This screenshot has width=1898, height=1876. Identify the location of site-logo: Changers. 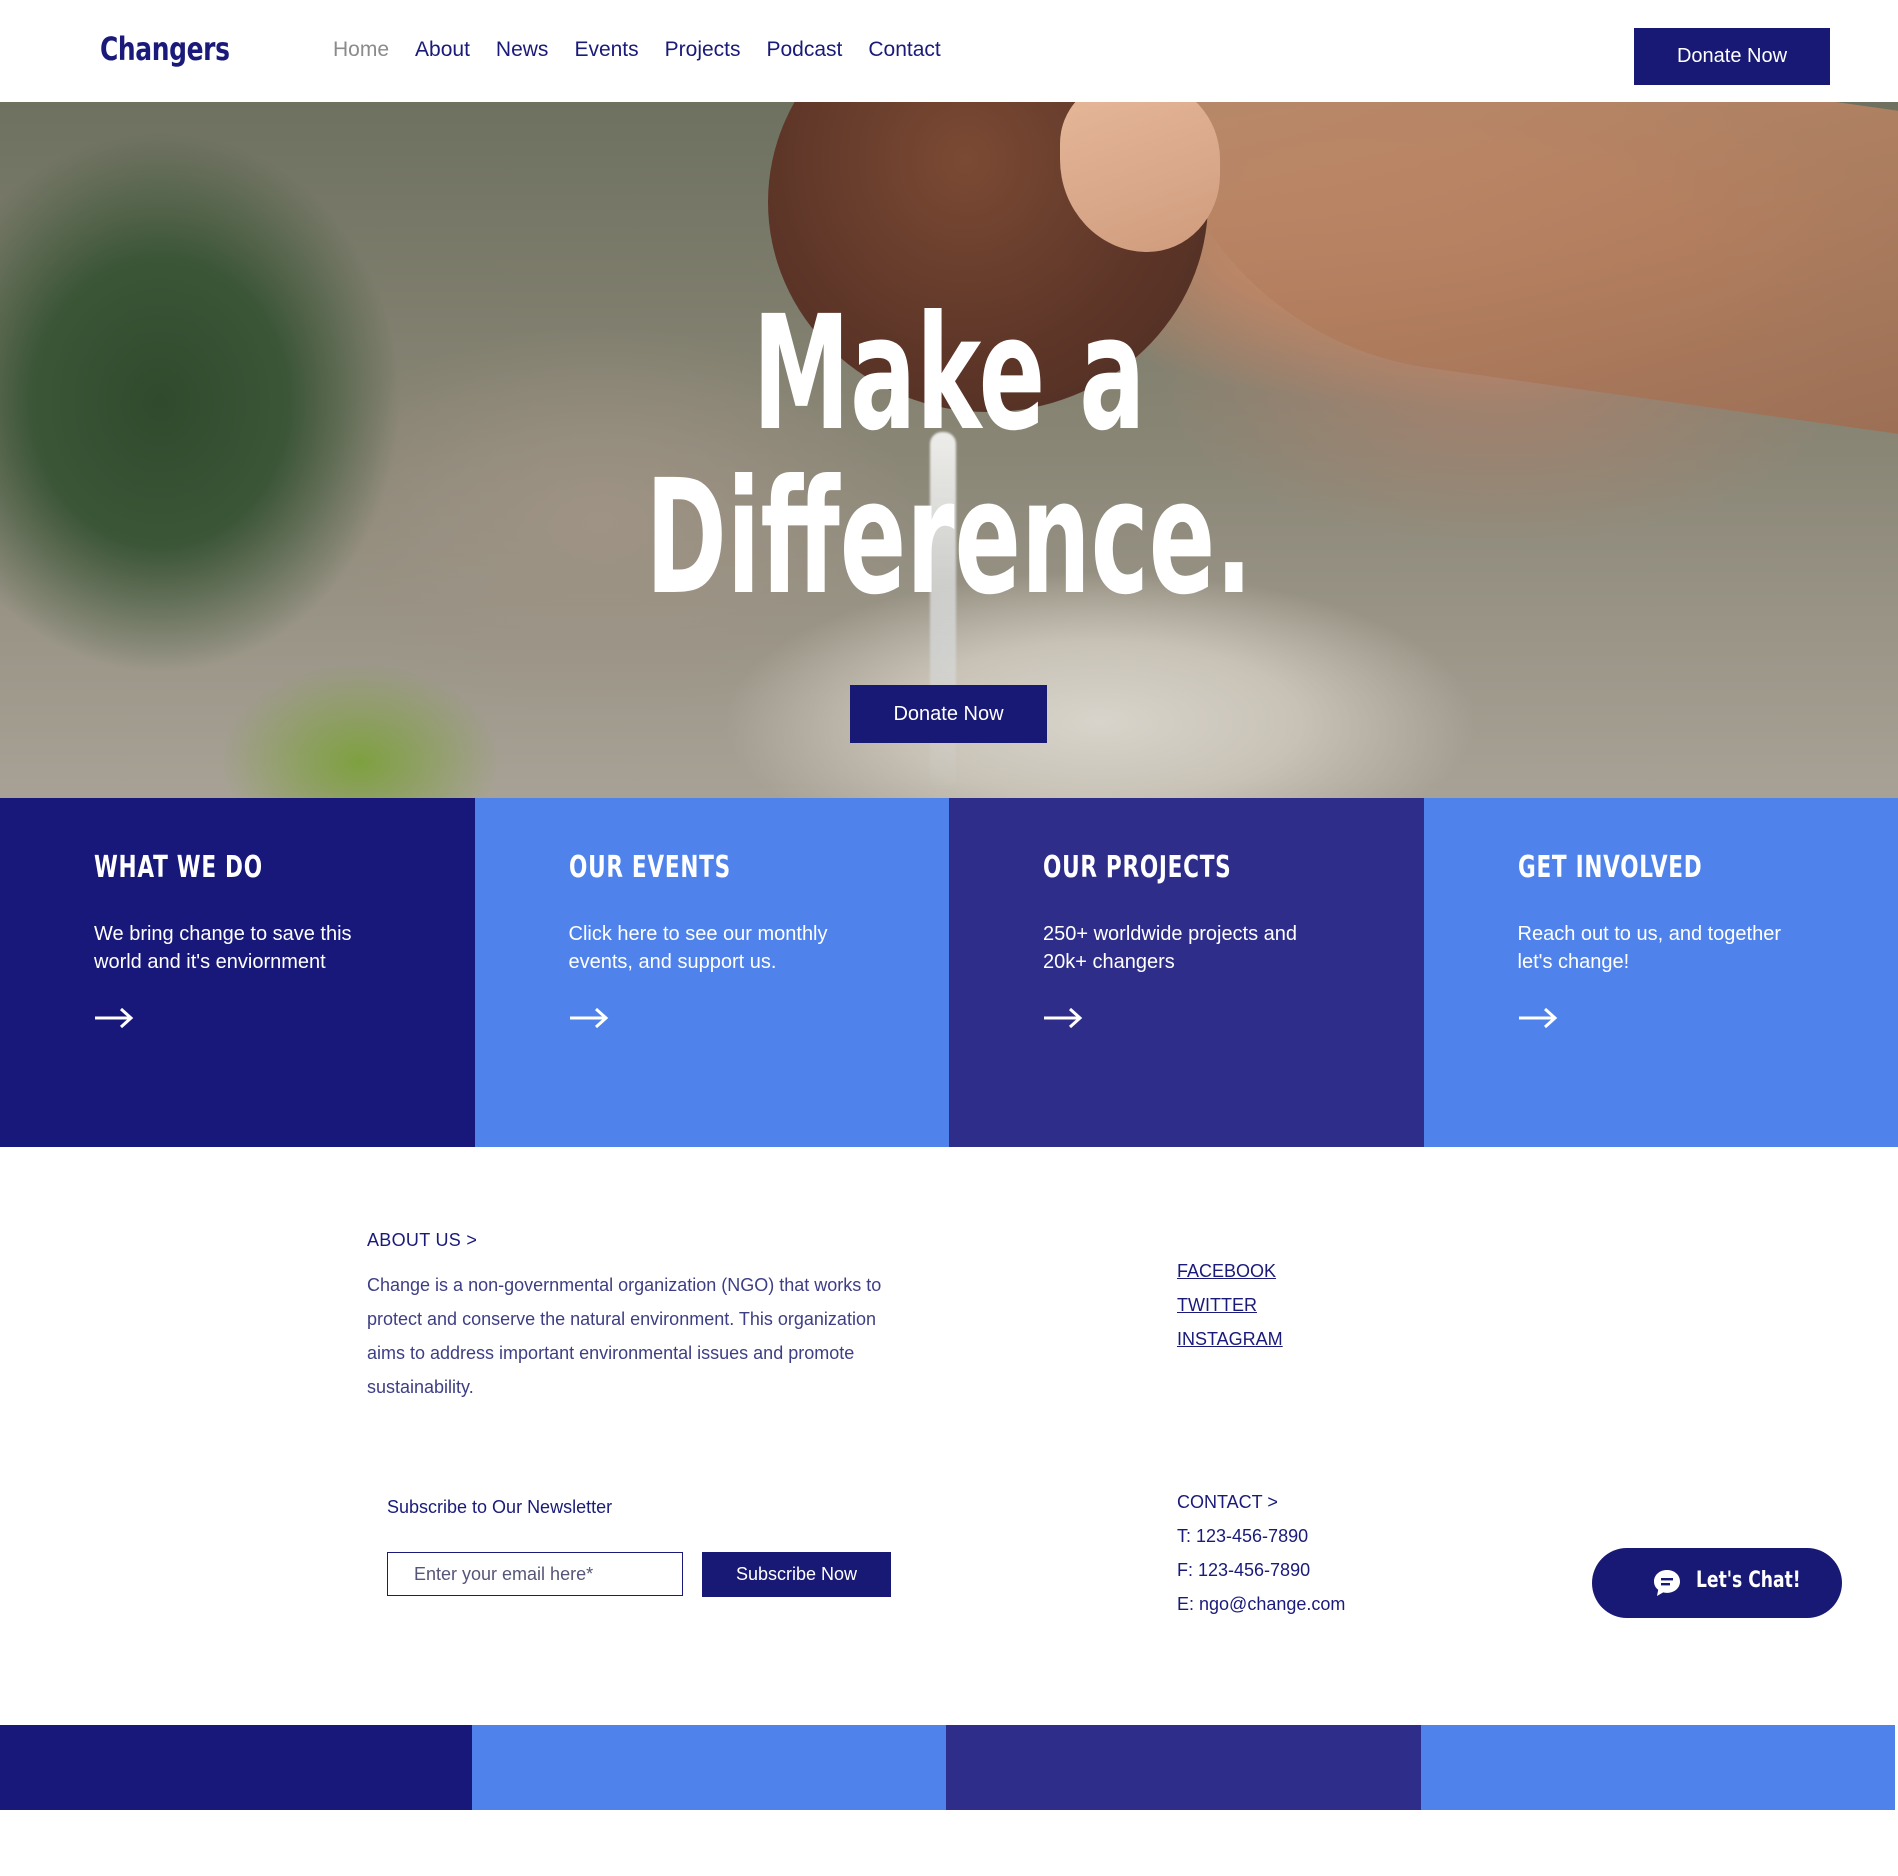
(165, 49).